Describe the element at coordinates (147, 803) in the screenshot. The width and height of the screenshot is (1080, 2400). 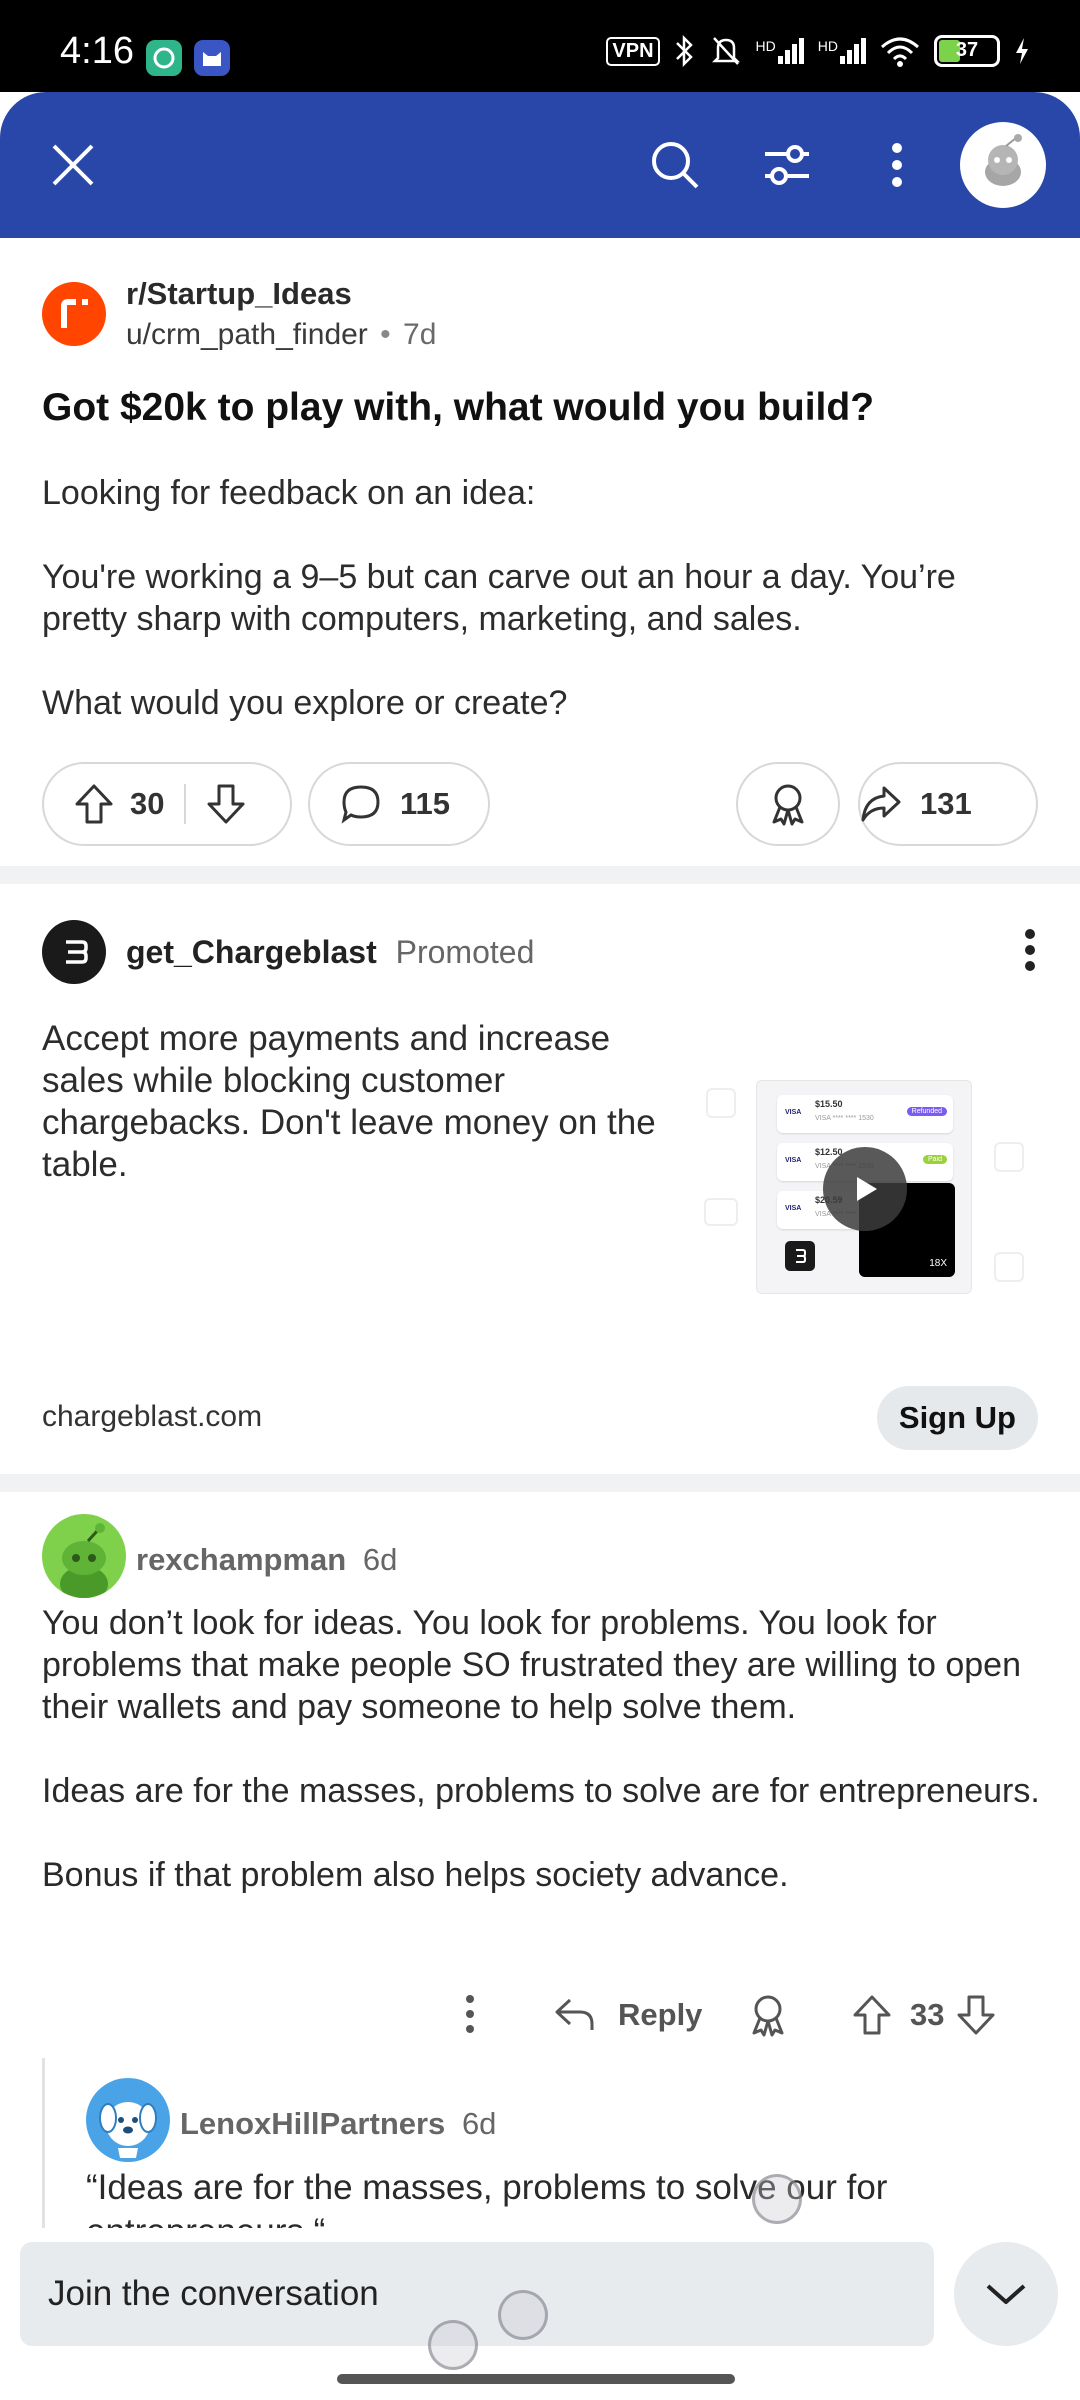
I see `vote-count: 30` at that location.